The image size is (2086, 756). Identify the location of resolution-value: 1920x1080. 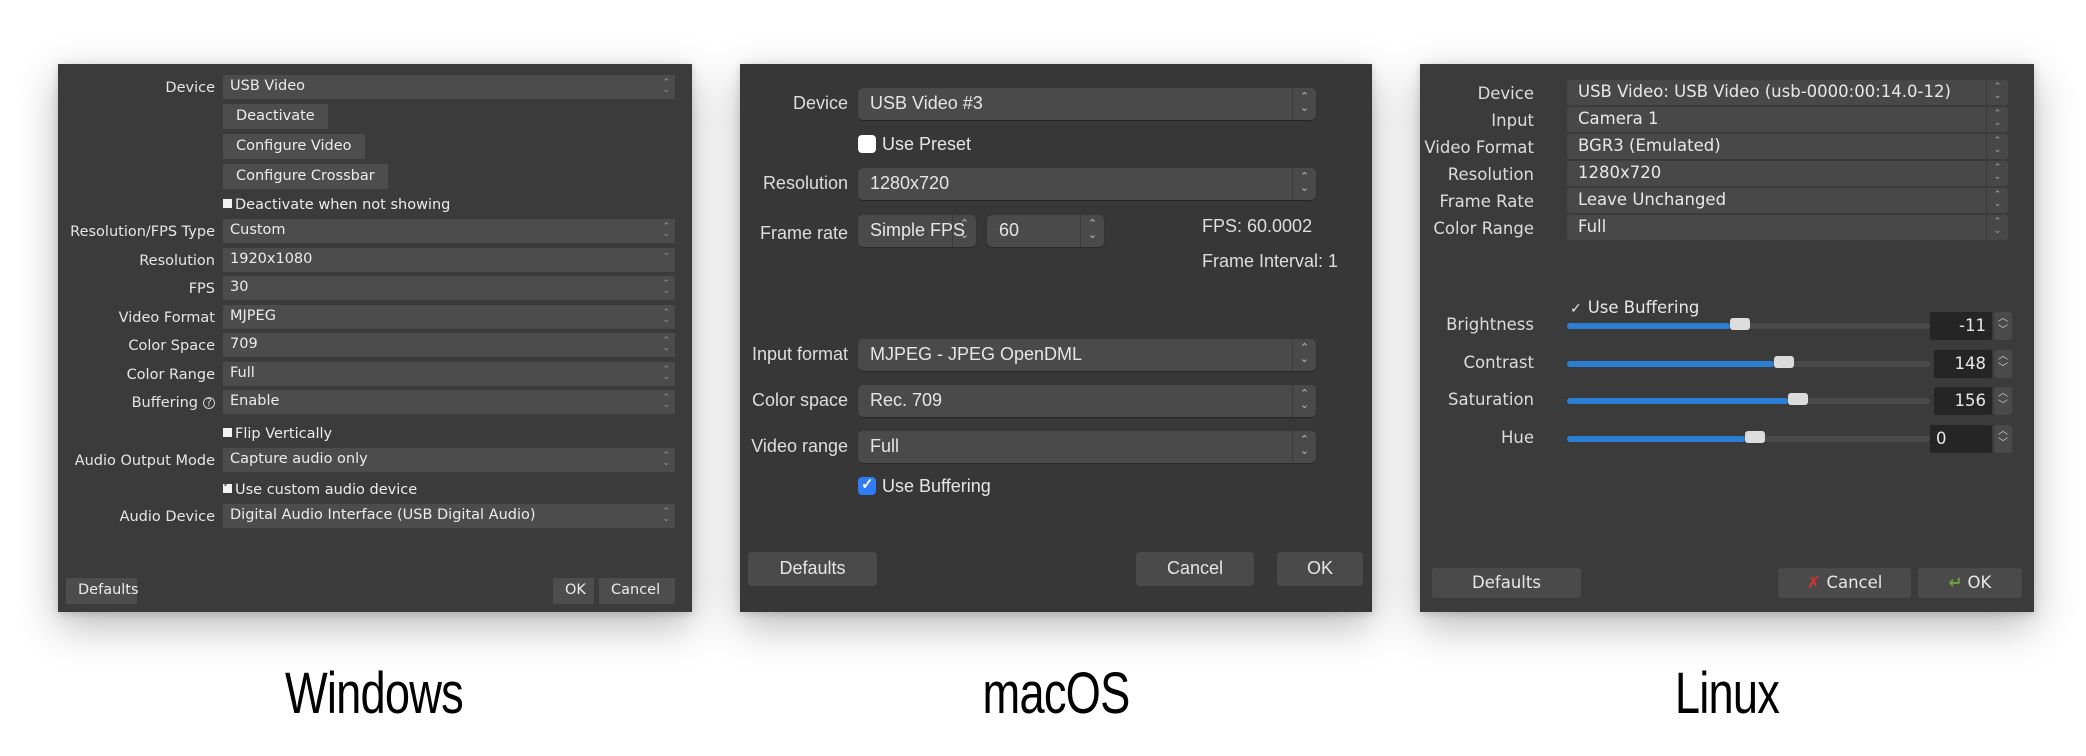
(271, 259).